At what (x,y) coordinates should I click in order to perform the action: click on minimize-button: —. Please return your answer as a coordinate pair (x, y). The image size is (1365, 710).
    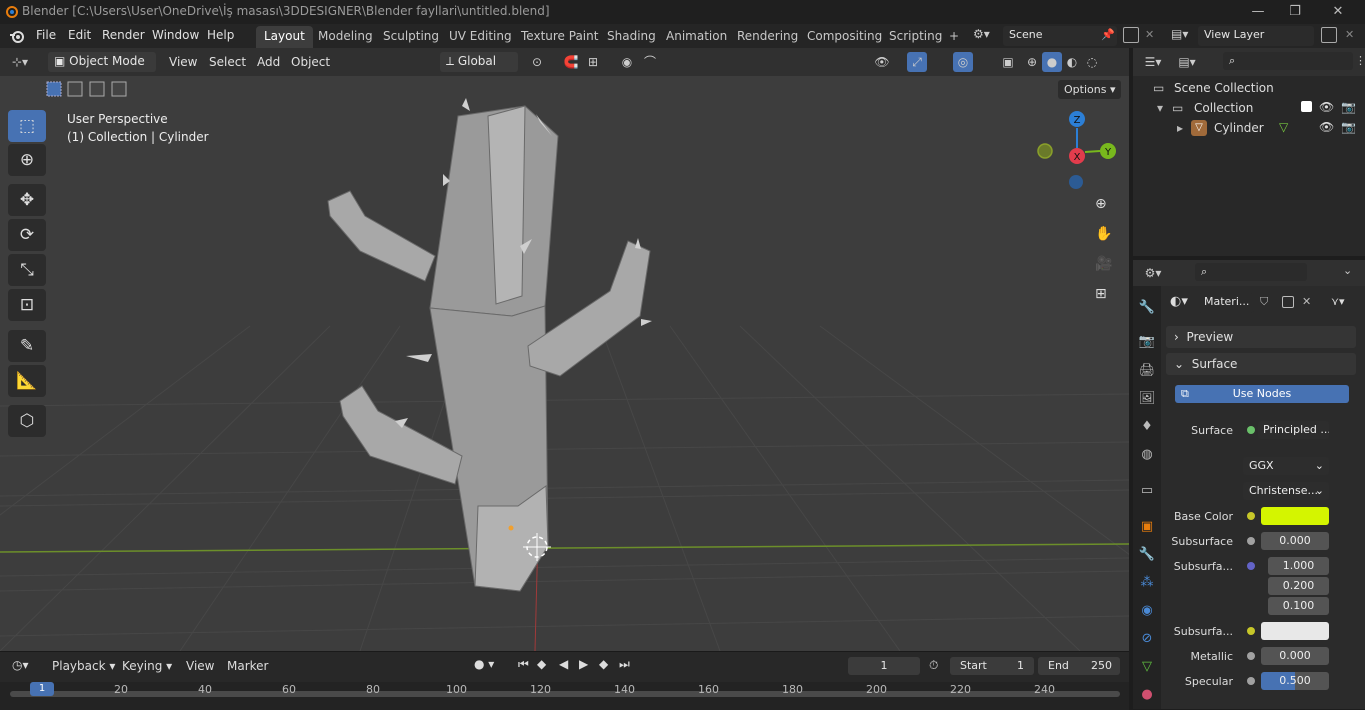
    Looking at the image, I should click on (1258, 12).